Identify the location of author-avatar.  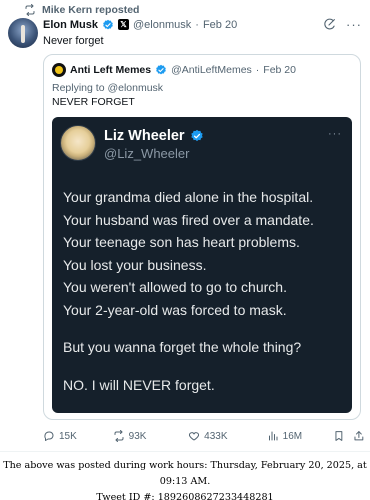
(23, 33).